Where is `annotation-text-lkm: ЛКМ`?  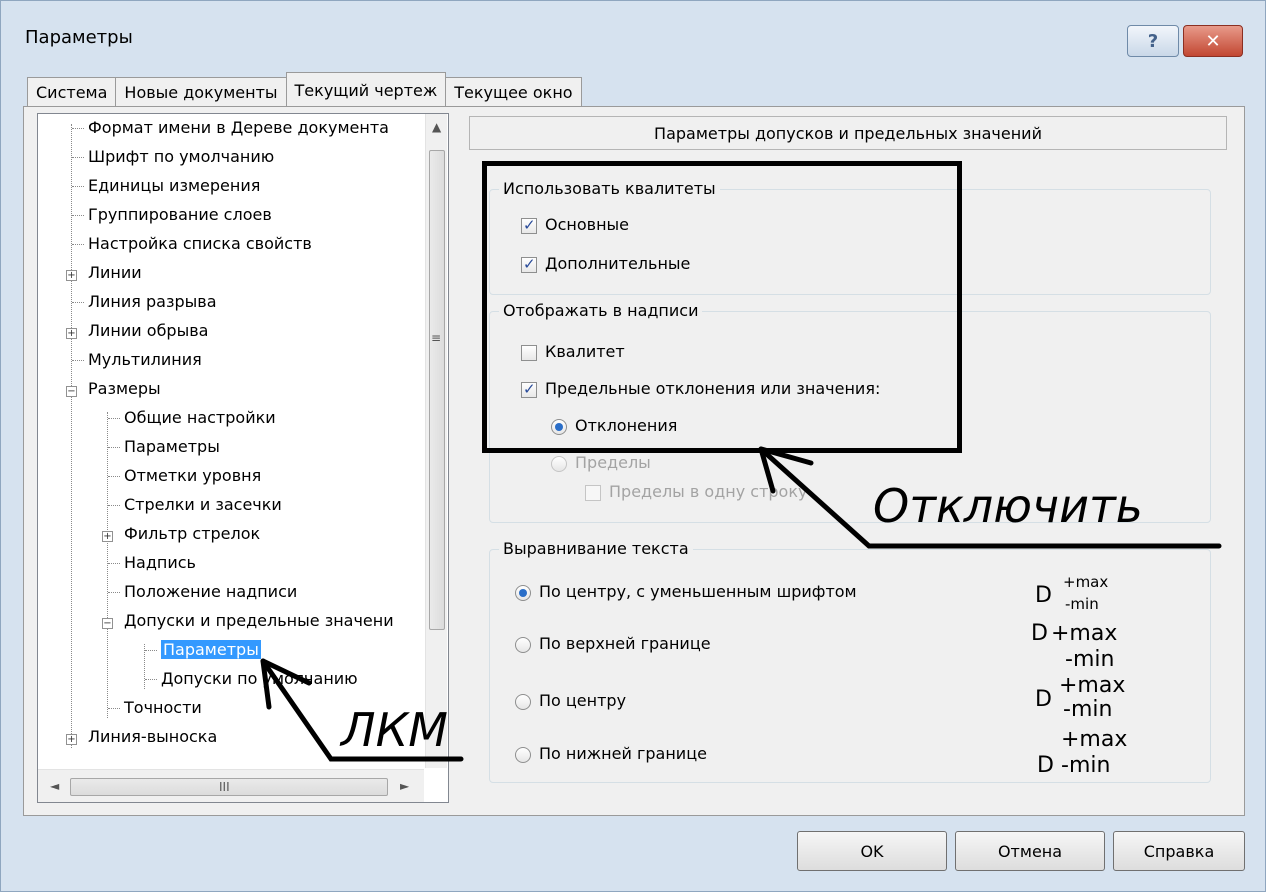 annotation-text-lkm: ЛКМ is located at coordinates (394, 730).